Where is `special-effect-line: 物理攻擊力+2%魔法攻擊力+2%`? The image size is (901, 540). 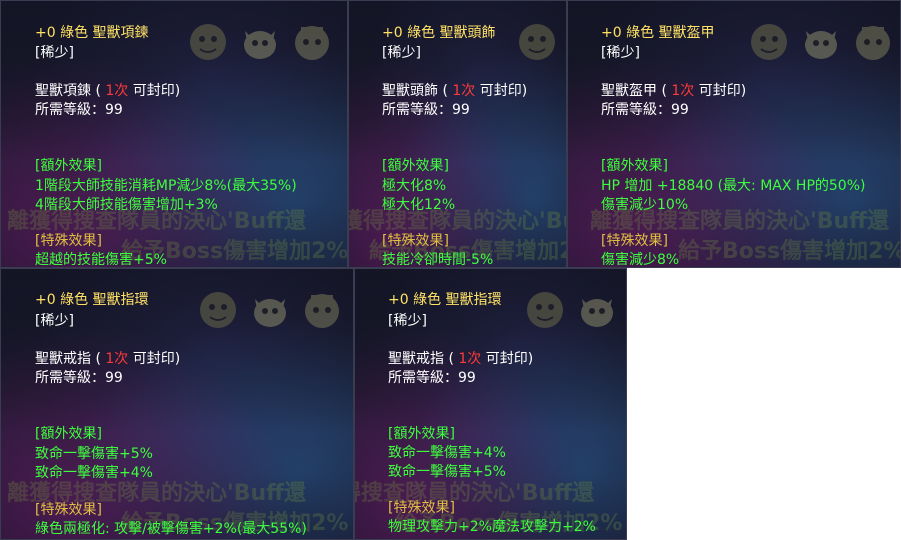 special-effect-line: 物理攻擊力+2%魔法攻擊力+2% is located at coordinates (492, 527).